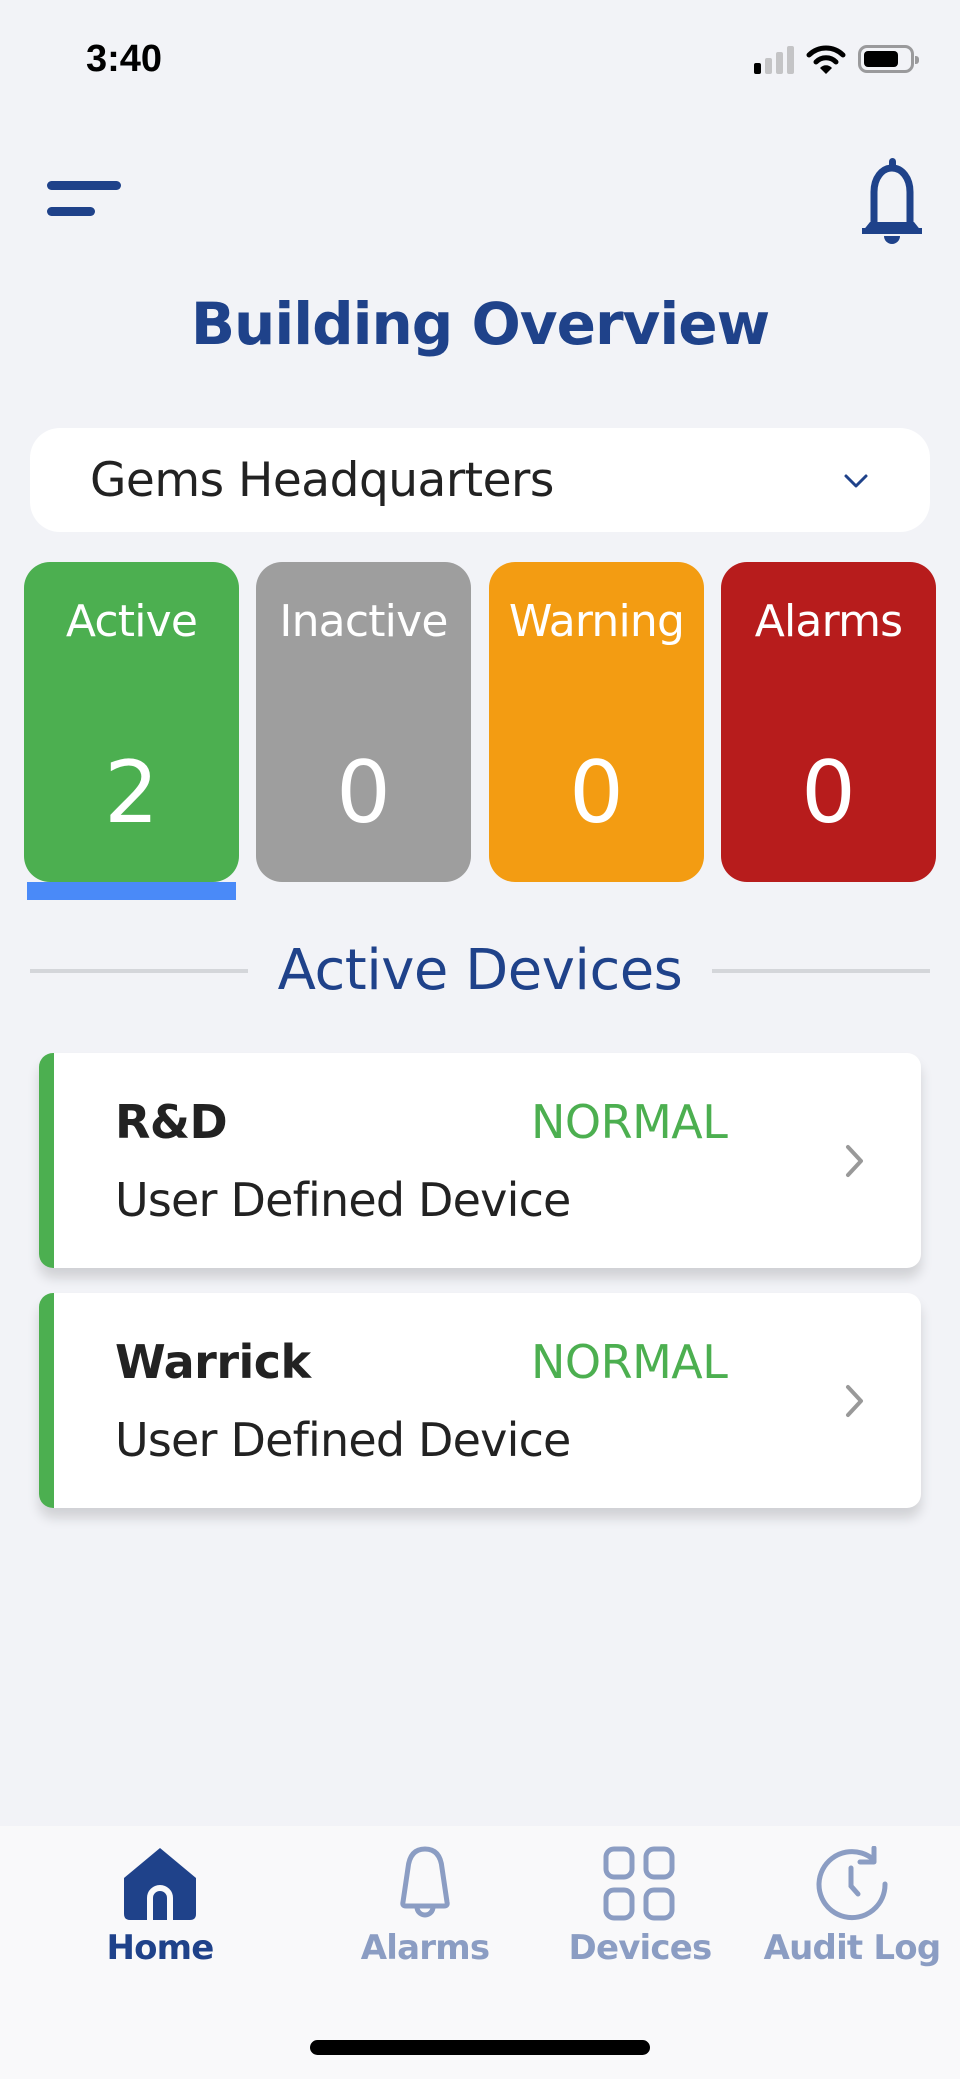 The image size is (960, 2079). I want to click on tab-audit-log: Audit Log, so click(852, 1901).